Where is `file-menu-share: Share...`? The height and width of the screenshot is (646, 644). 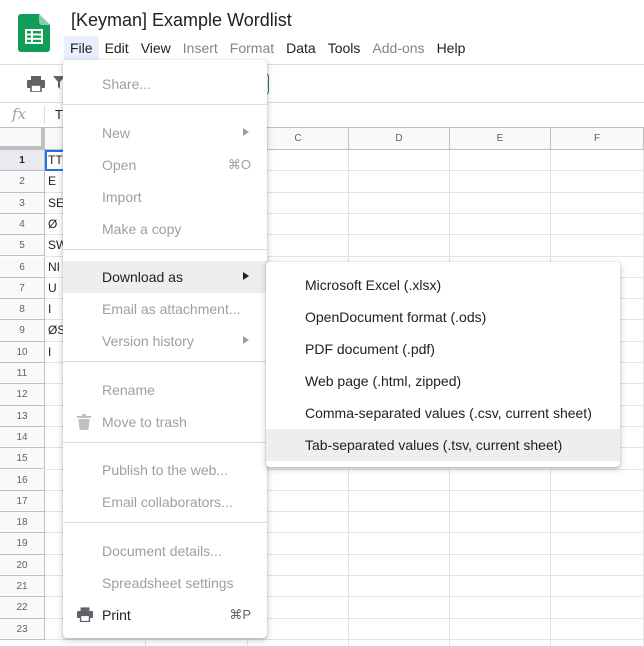
file-menu-share: Share... is located at coordinates (165, 84).